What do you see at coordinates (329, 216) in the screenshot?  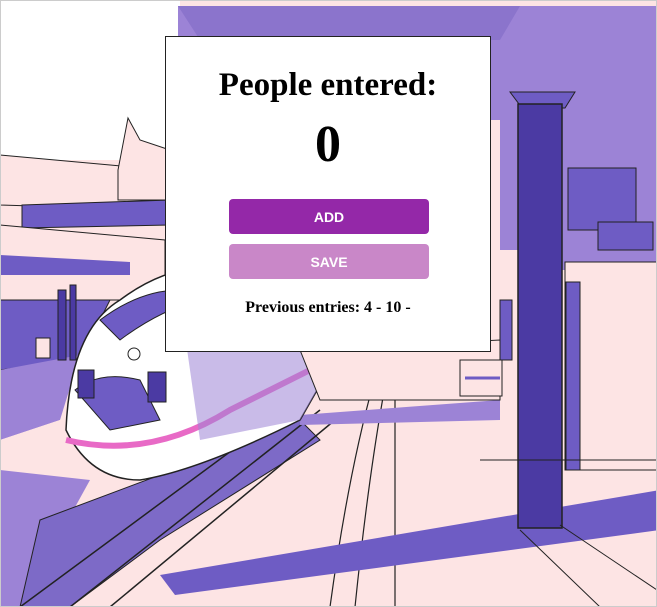 I see `add-button: ADD` at bounding box center [329, 216].